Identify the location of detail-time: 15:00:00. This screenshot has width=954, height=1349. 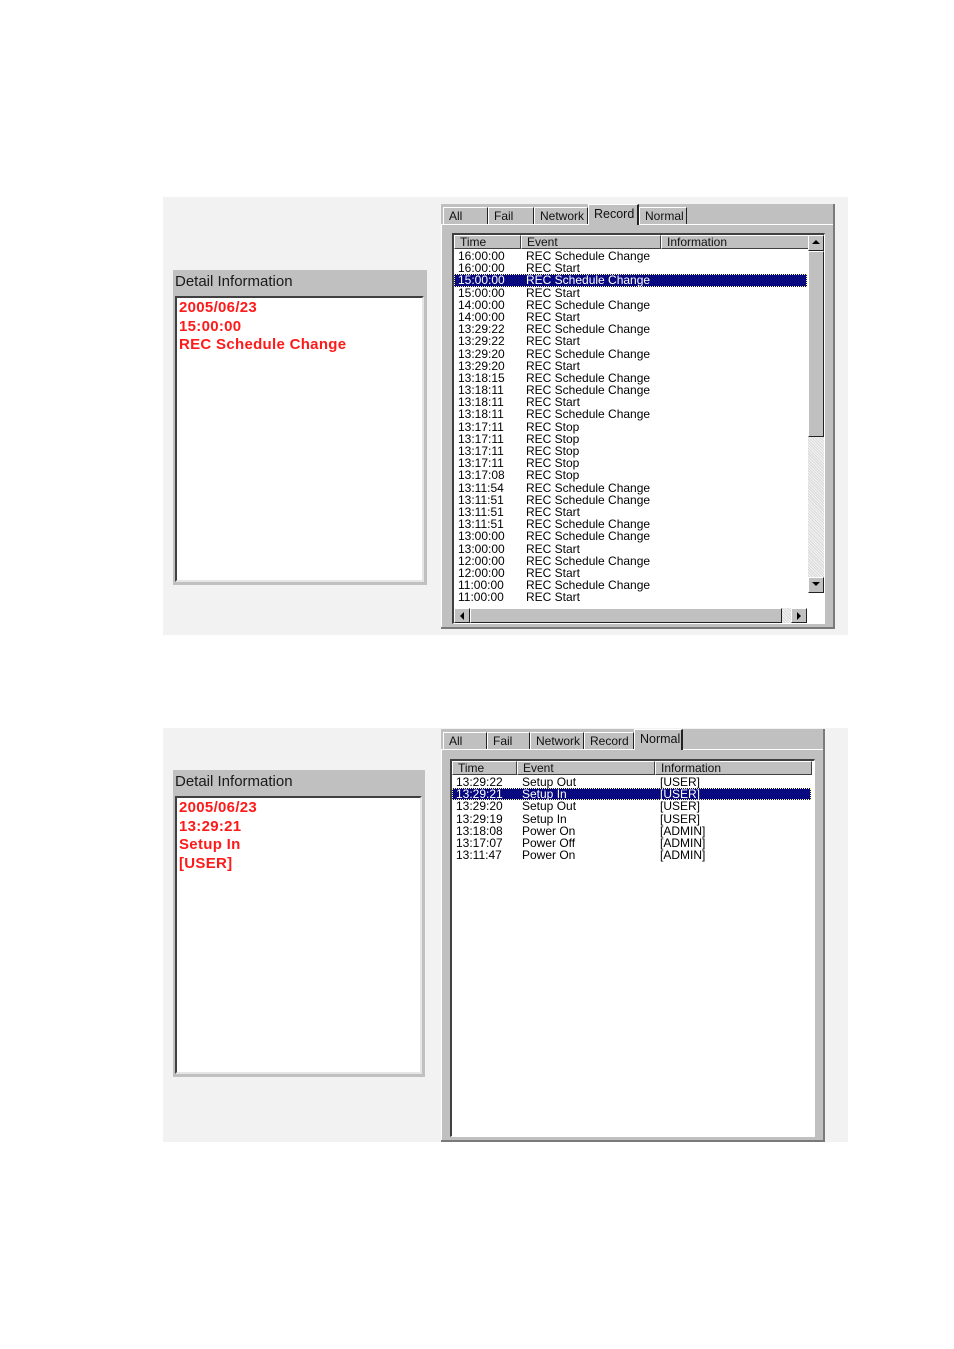
(210, 326).